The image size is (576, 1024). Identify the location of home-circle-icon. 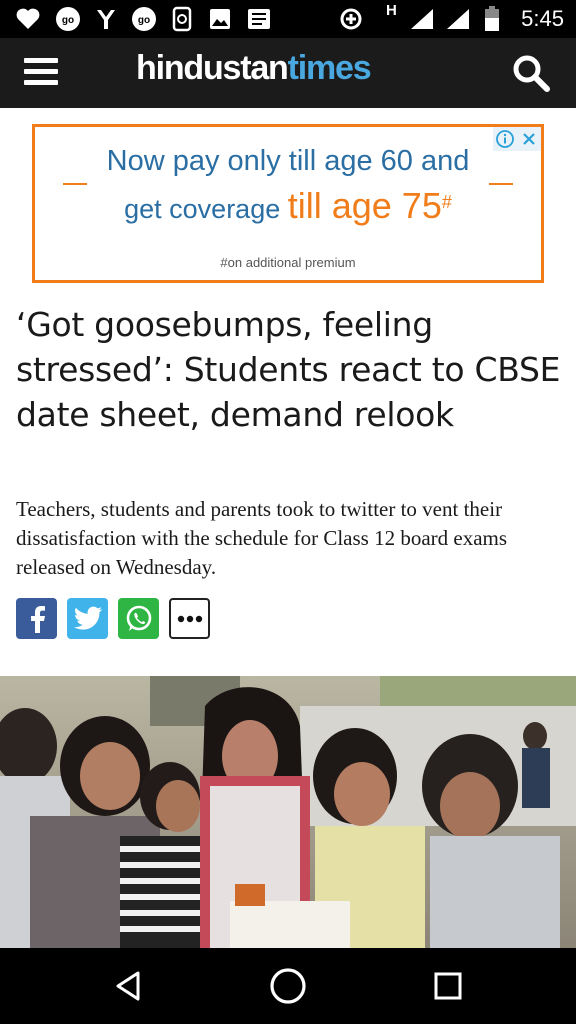
(288, 986).